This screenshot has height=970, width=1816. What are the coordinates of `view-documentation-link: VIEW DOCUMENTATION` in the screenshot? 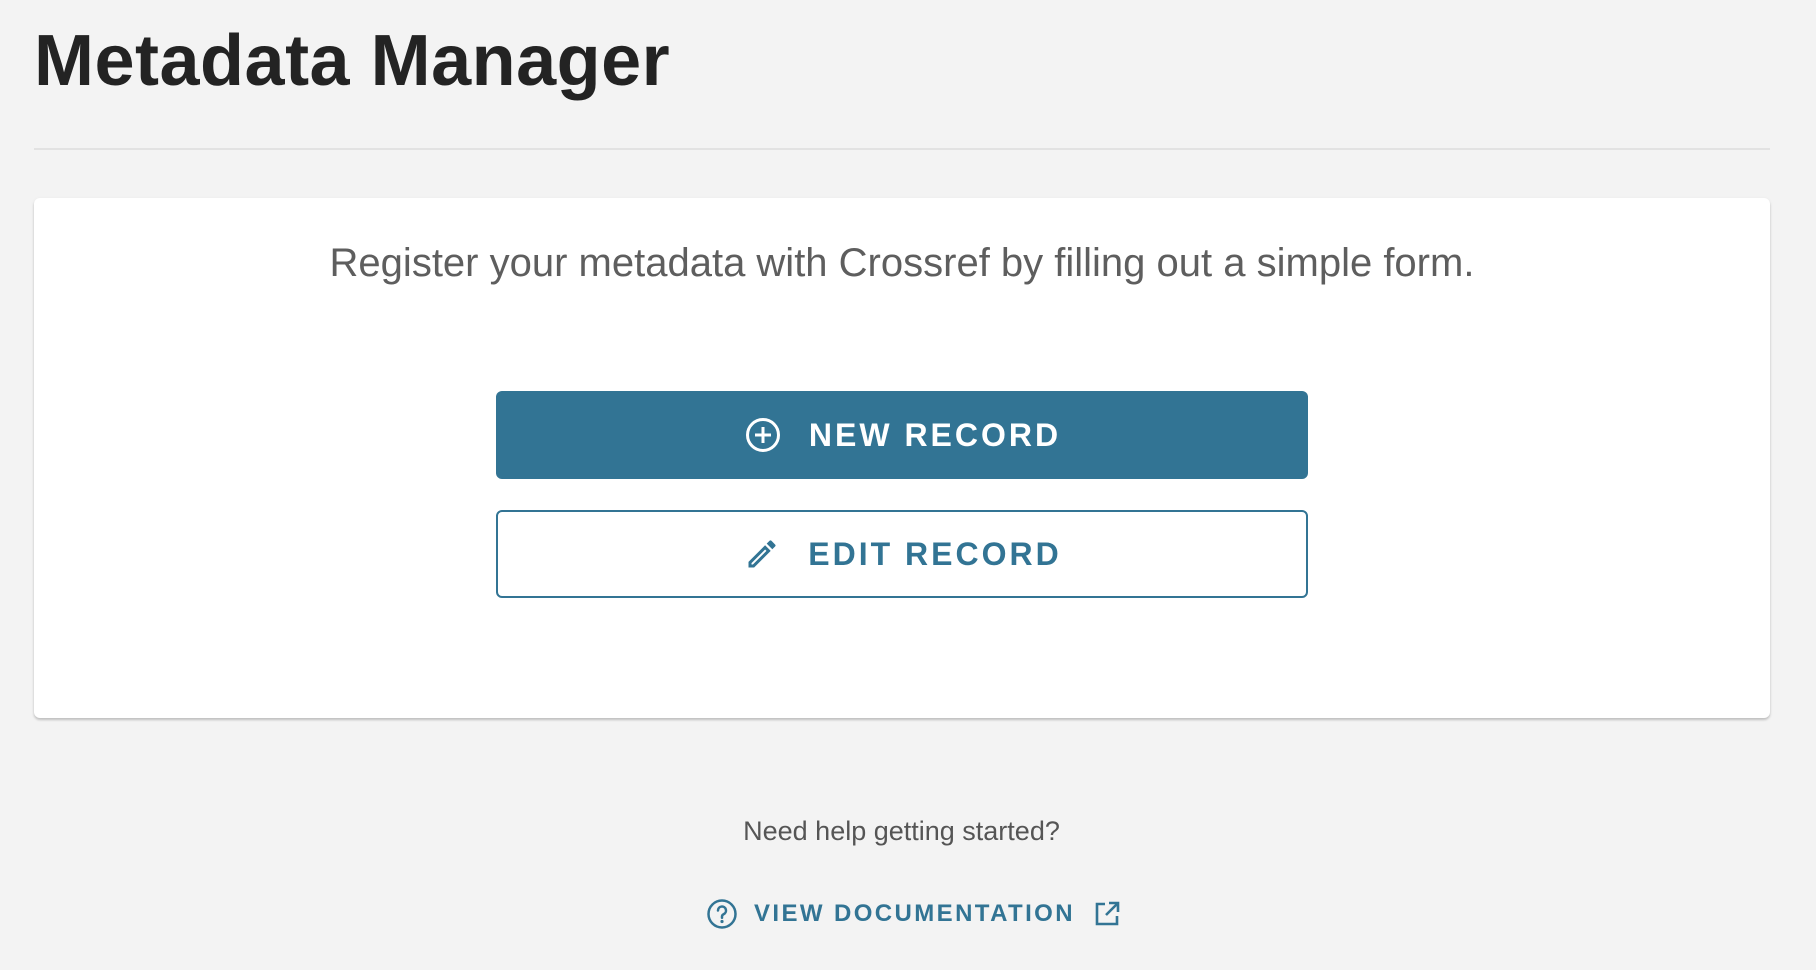 It's located at (914, 914).